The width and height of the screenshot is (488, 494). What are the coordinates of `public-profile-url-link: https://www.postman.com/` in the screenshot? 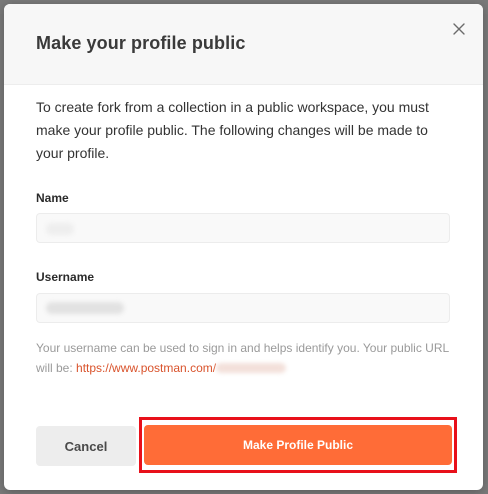 It's located at (181, 368).